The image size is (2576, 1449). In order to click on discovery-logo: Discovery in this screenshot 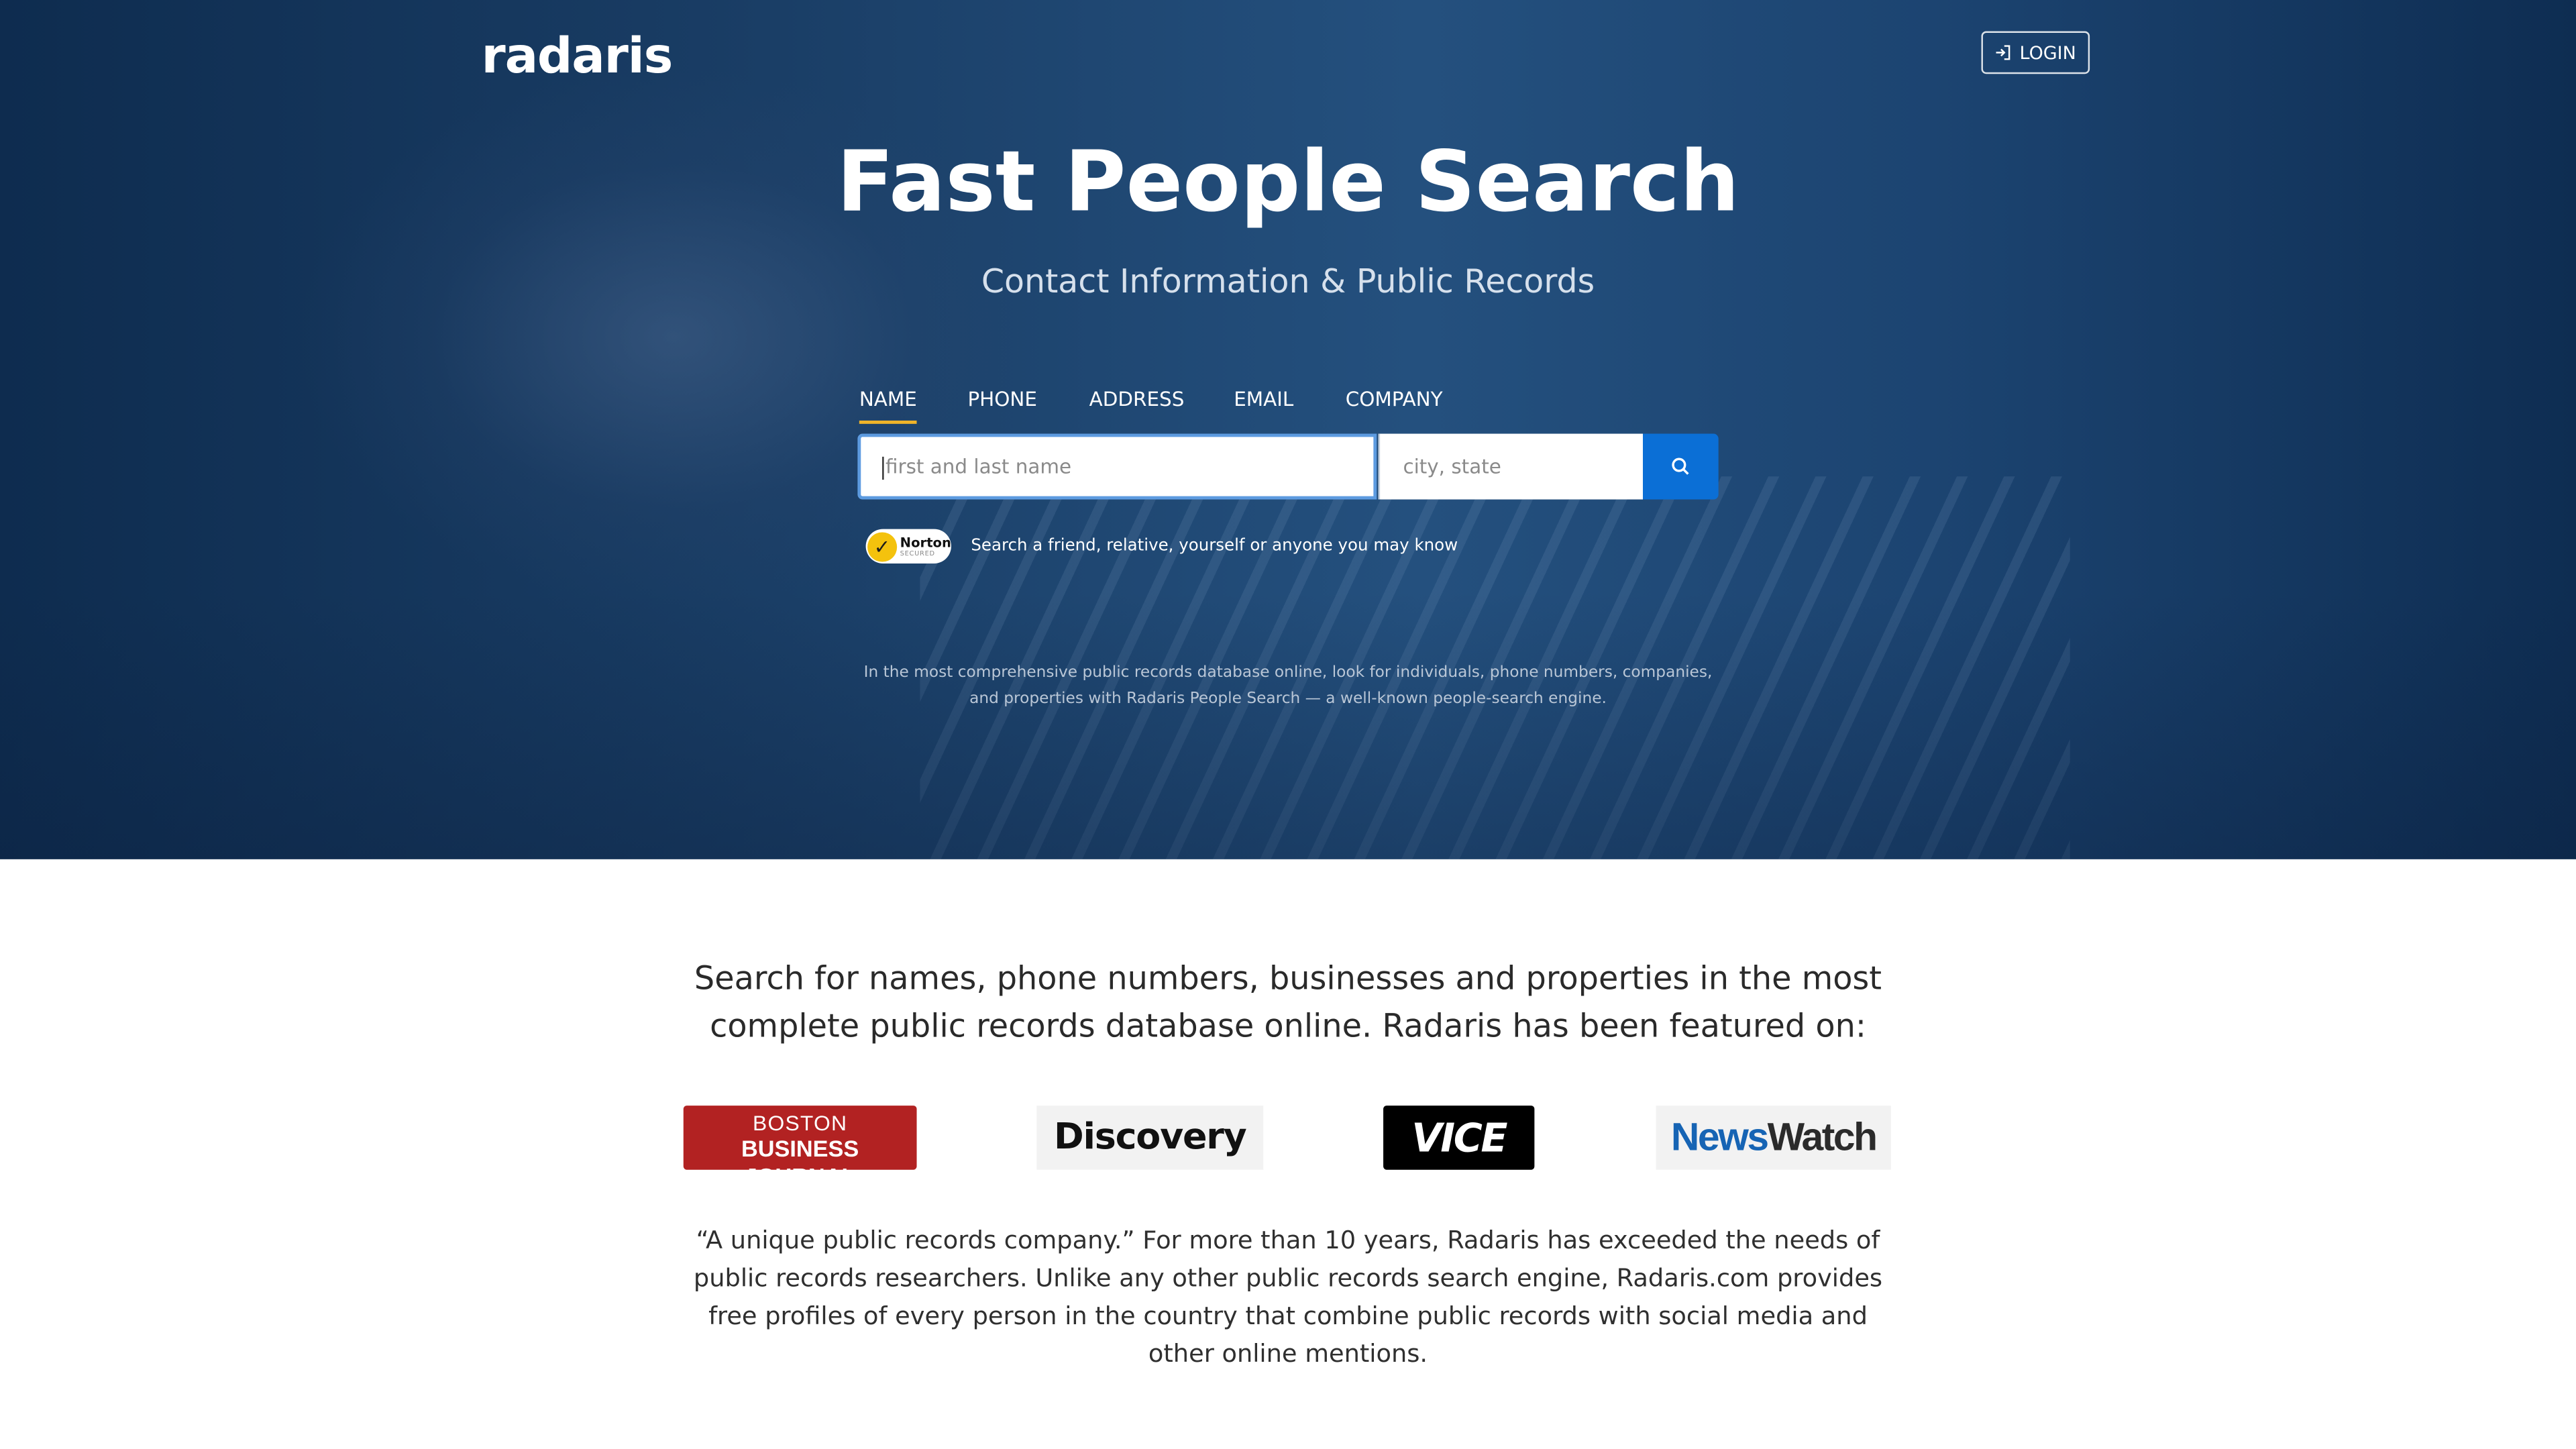, I will do `click(1150, 1138)`.